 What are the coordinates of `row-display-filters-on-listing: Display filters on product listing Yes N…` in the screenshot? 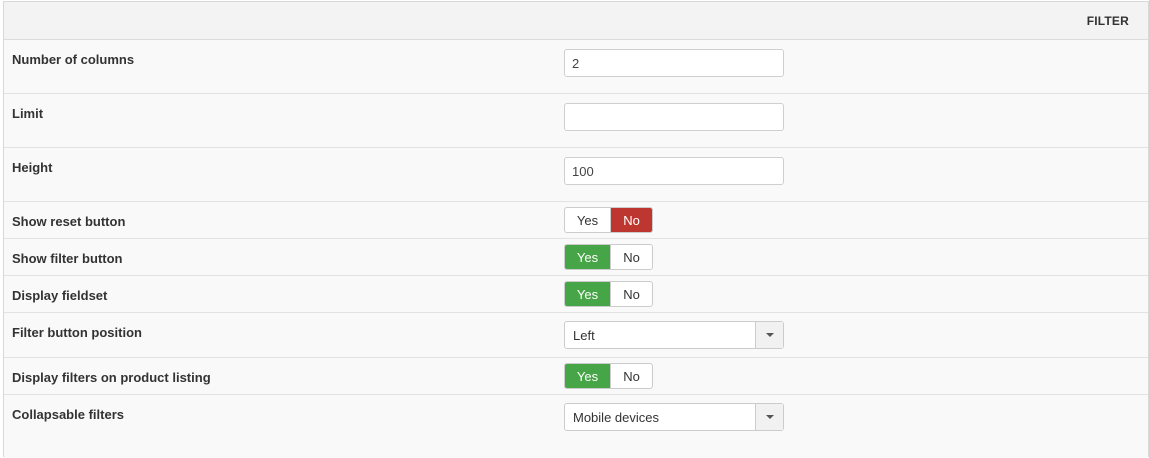 It's located at (576, 376).